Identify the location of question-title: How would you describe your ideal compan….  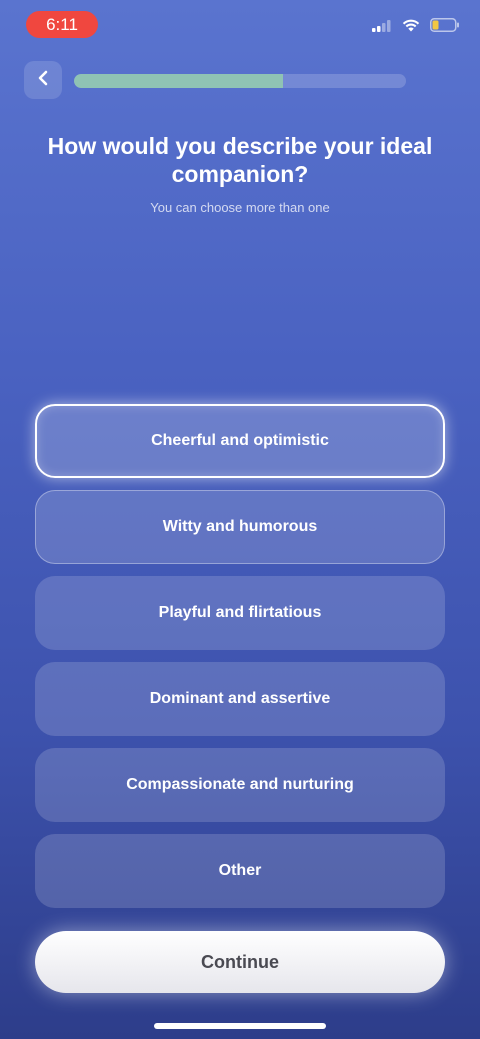
(240, 160).